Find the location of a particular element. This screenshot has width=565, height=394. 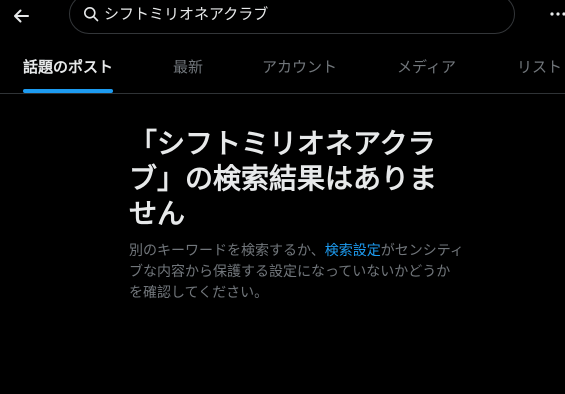

tab-bar: 話題のポスト 最新 アカウント メディア リスト is located at coordinates (282, 69).